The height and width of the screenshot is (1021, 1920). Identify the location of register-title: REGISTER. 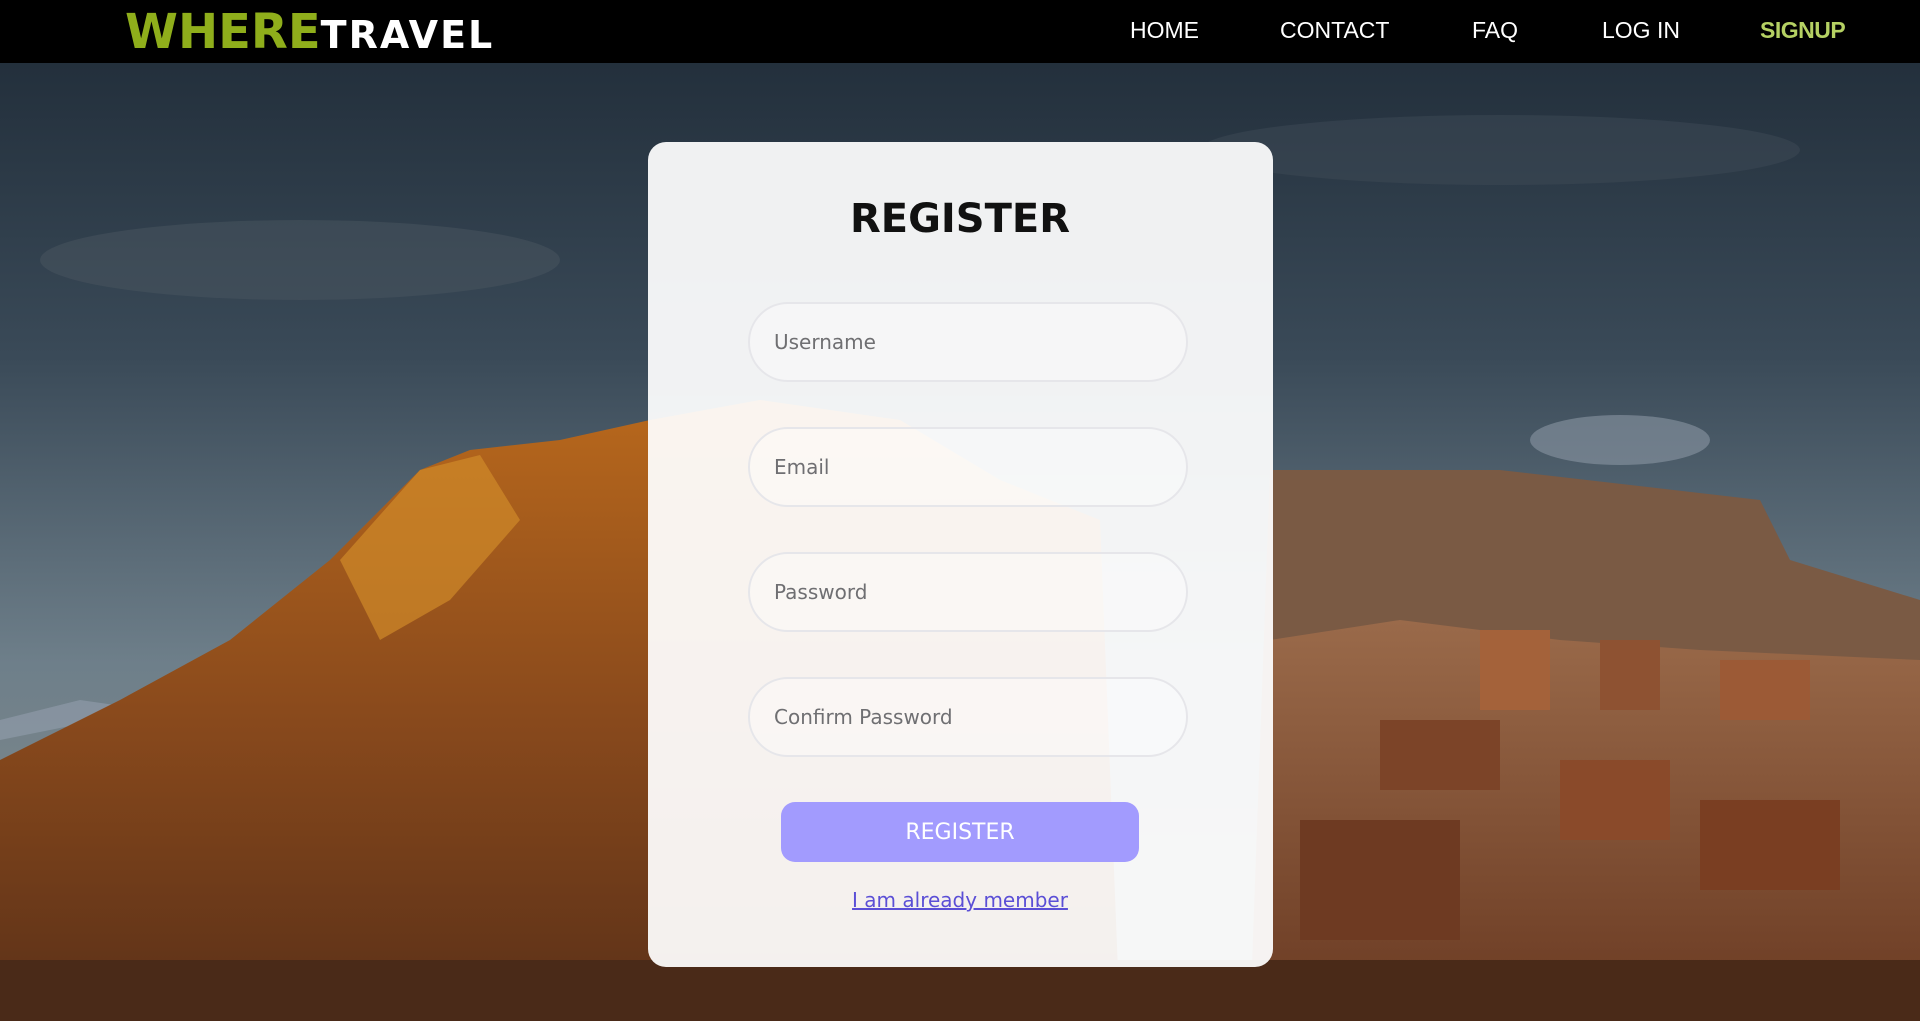
(960, 219).